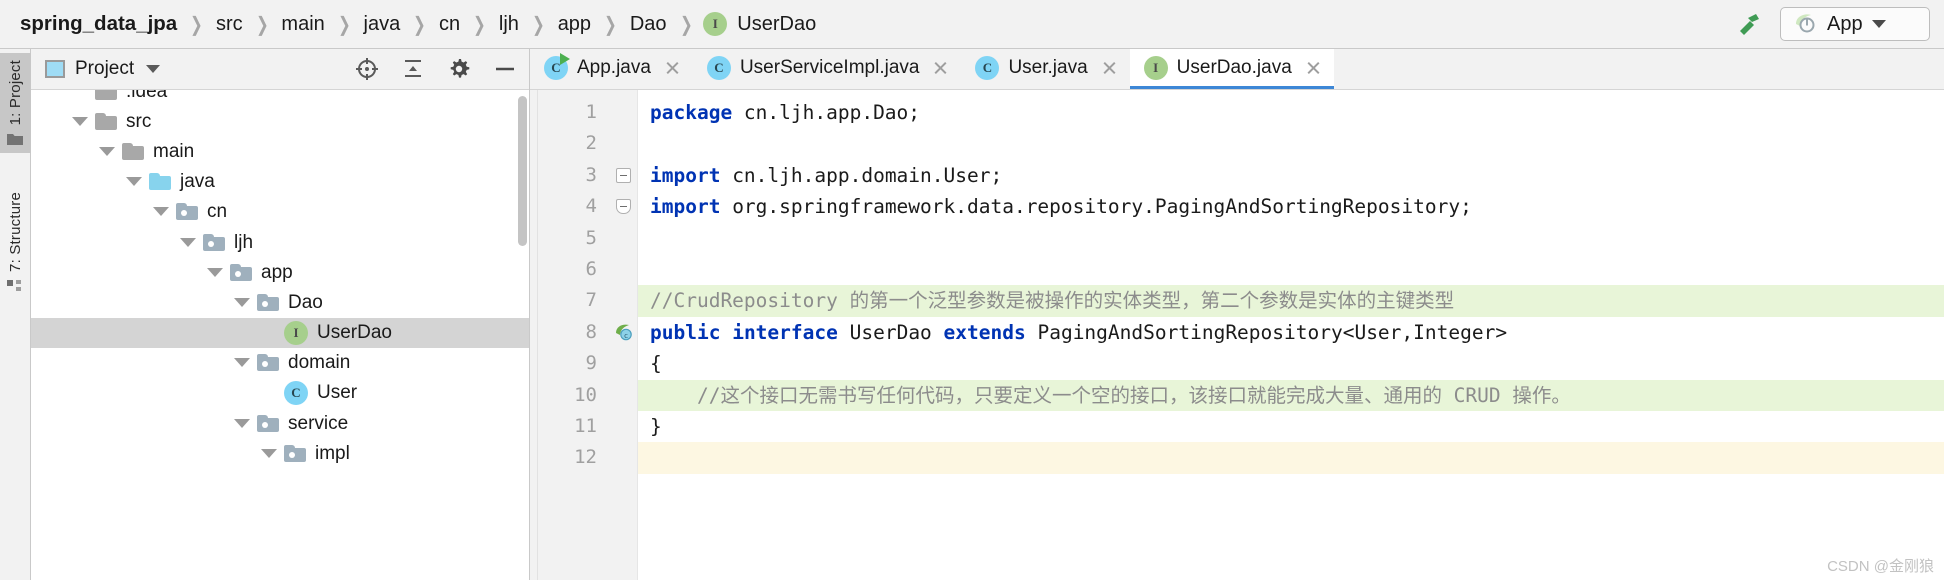 The width and height of the screenshot is (1944, 580). What do you see at coordinates (623, 207) in the screenshot?
I see `fold-end-icon` at bounding box center [623, 207].